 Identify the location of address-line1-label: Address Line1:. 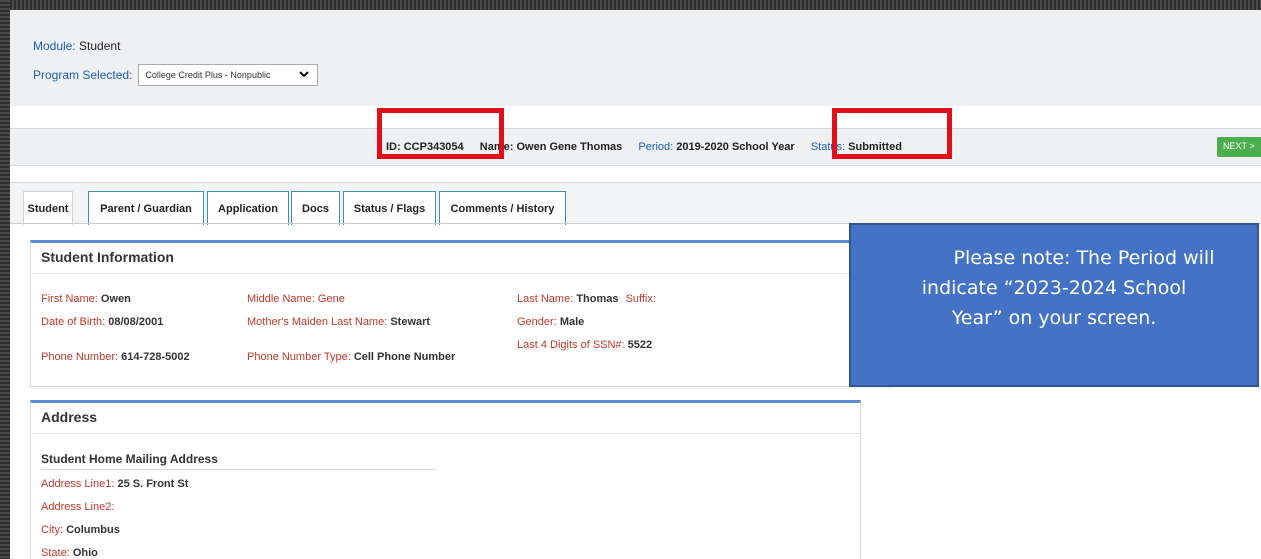
(78, 484).